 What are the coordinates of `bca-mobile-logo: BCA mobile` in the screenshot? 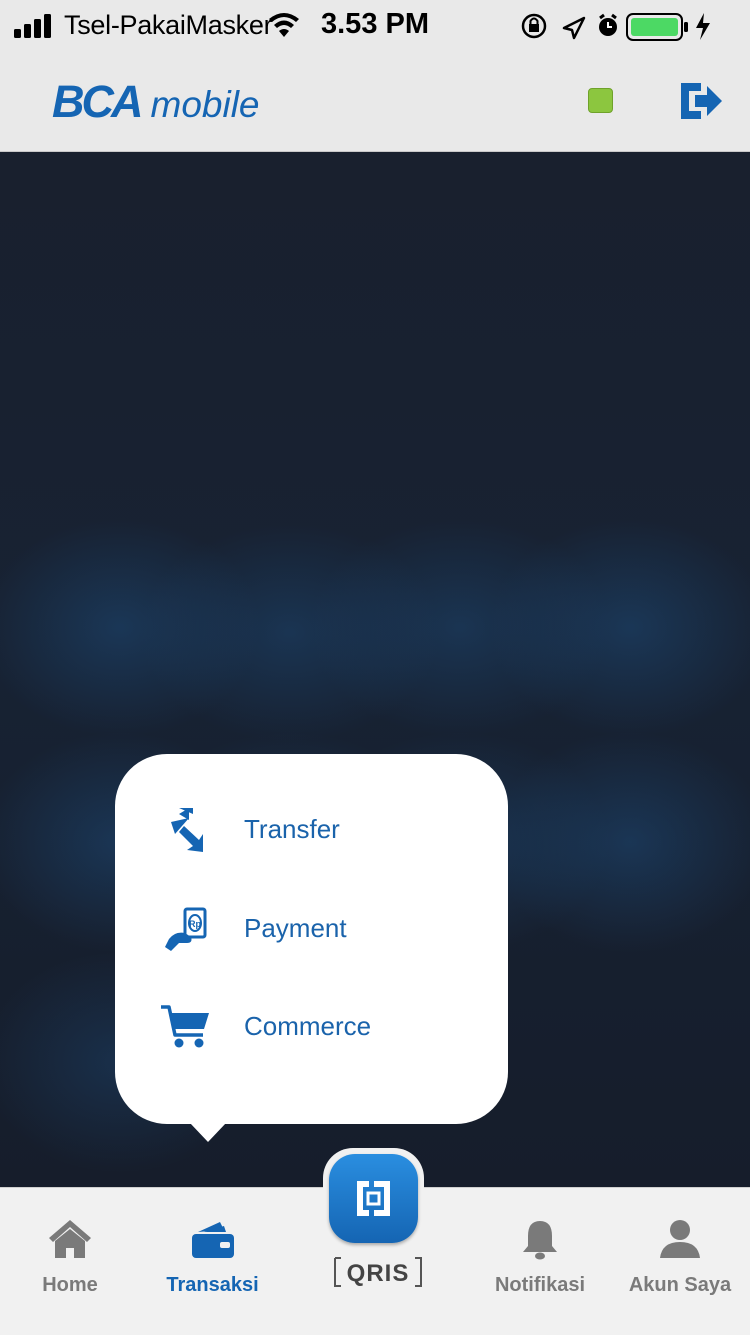 It's located at (156, 102).